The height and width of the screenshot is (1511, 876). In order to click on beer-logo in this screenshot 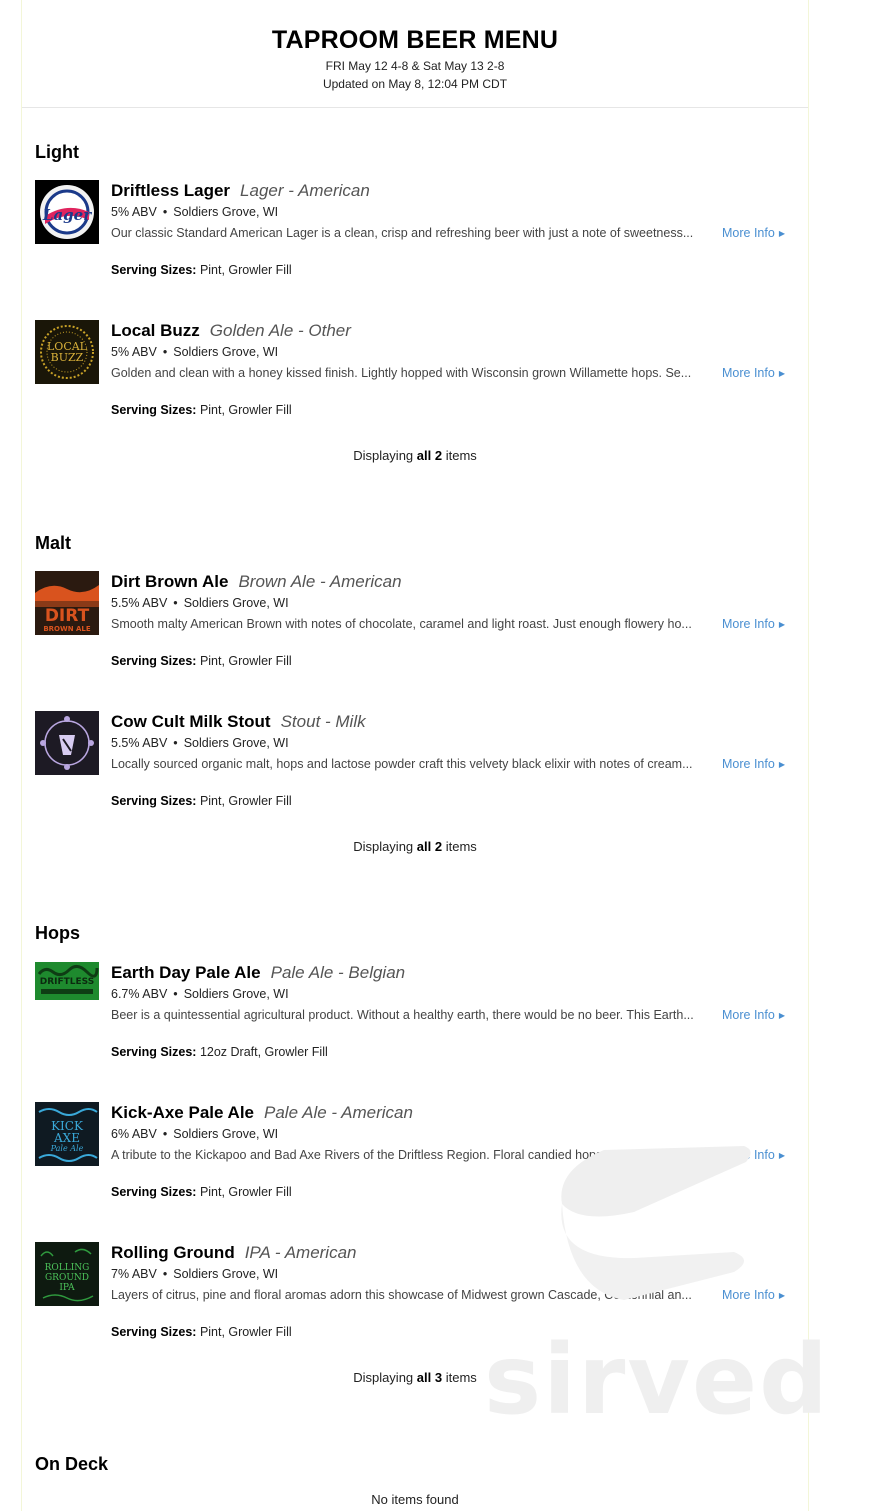, I will do `click(67, 743)`.